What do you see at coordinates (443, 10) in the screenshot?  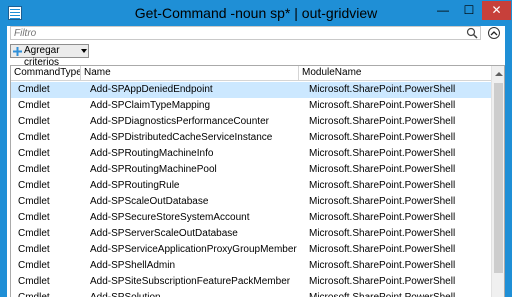 I see `minimize-button: —` at bounding box center [443, 10].